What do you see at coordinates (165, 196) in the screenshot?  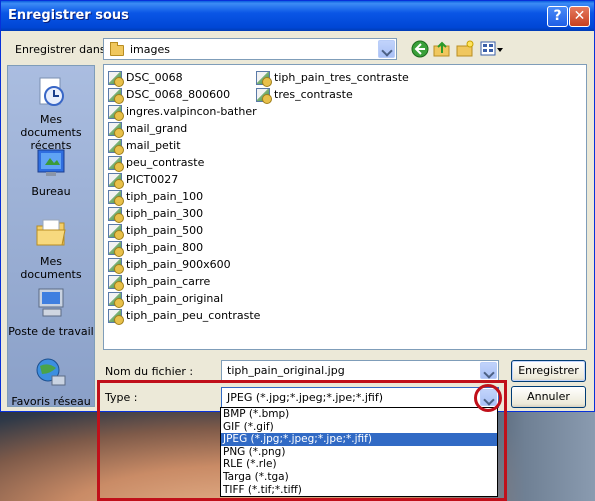 I see `file-name: tiph_pain_100` at bounding box center [165, 196].